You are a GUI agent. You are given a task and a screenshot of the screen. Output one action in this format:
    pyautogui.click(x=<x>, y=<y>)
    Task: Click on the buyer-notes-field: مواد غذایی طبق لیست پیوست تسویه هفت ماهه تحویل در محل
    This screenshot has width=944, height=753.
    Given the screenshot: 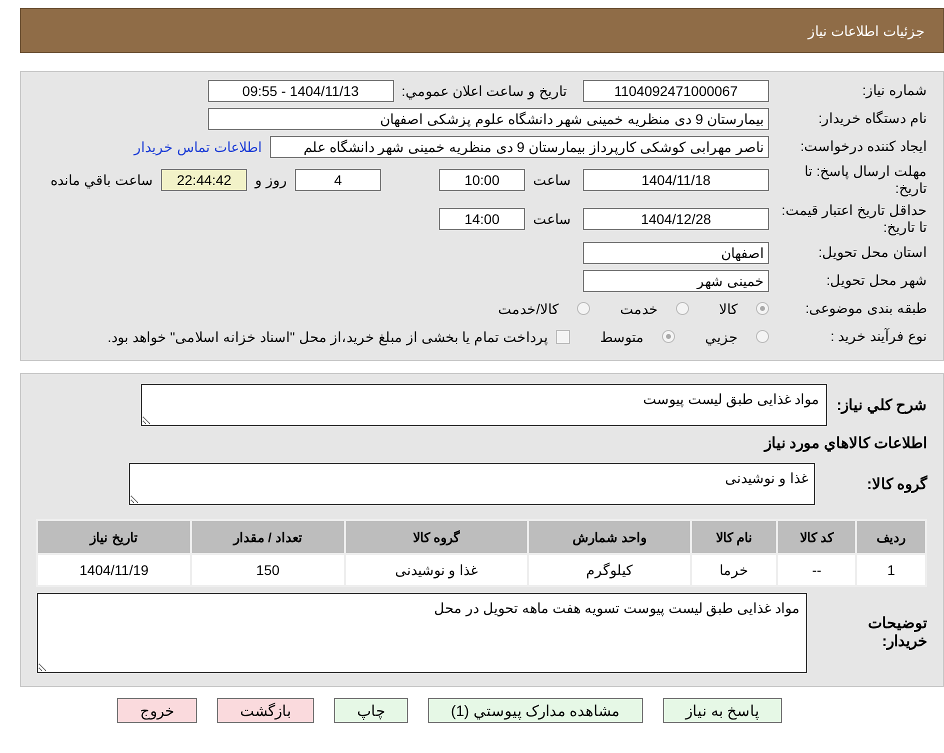 What is the action you would take?
    pyautogui.click(x=422, y=633)
    